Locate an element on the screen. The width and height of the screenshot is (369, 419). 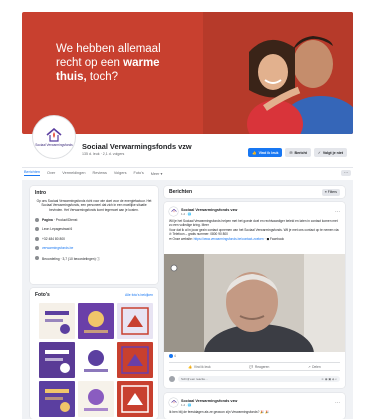
like-post-button: 👍 Vind ik leuk is located at coordinates (199, 367).